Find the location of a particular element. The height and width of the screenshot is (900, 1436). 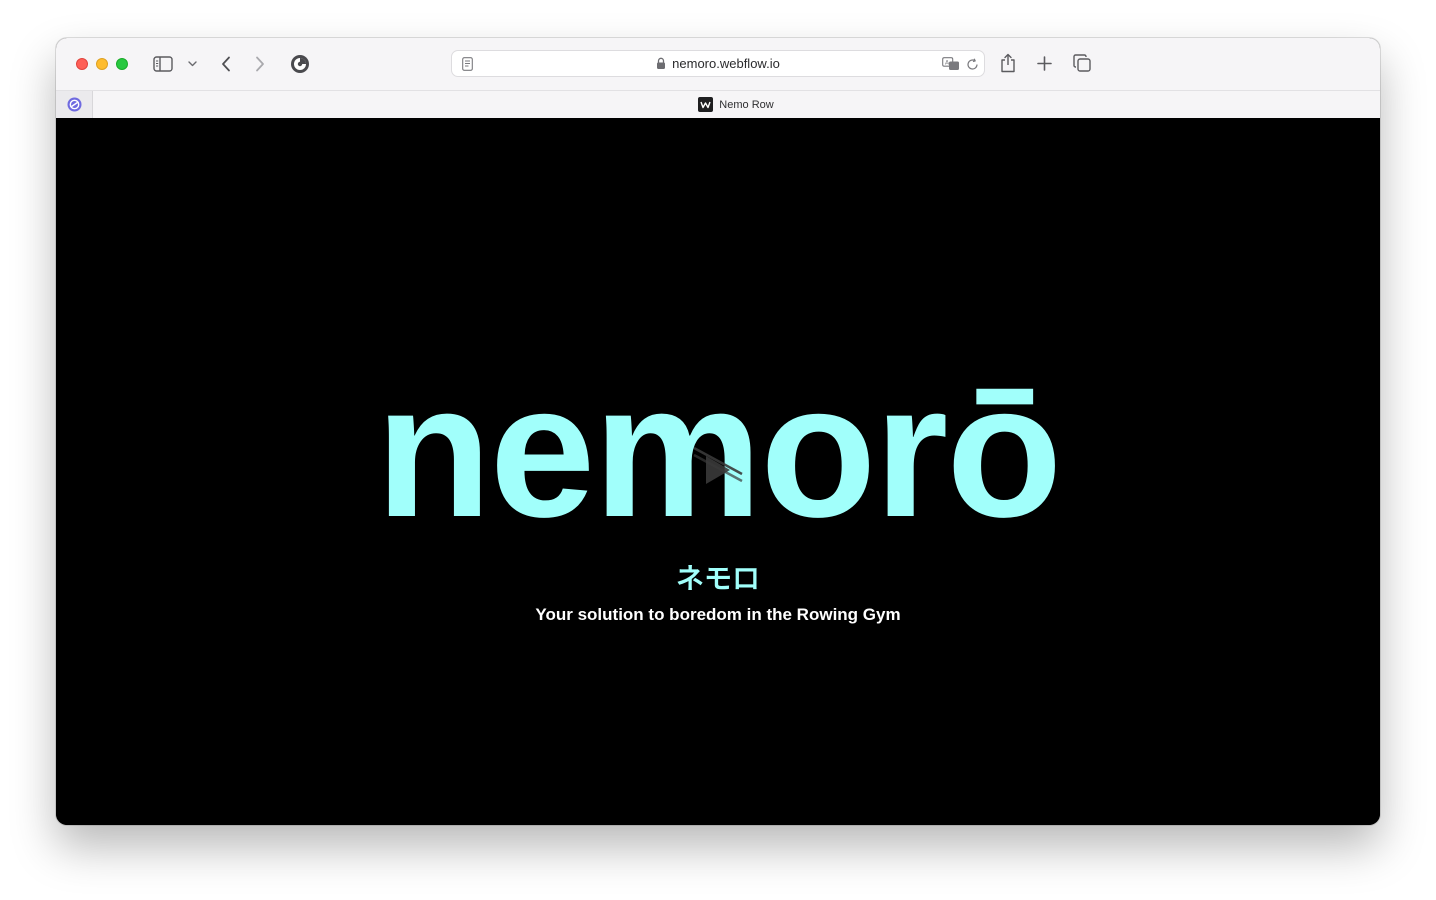

play-icon is located at coordinates (718, 465).